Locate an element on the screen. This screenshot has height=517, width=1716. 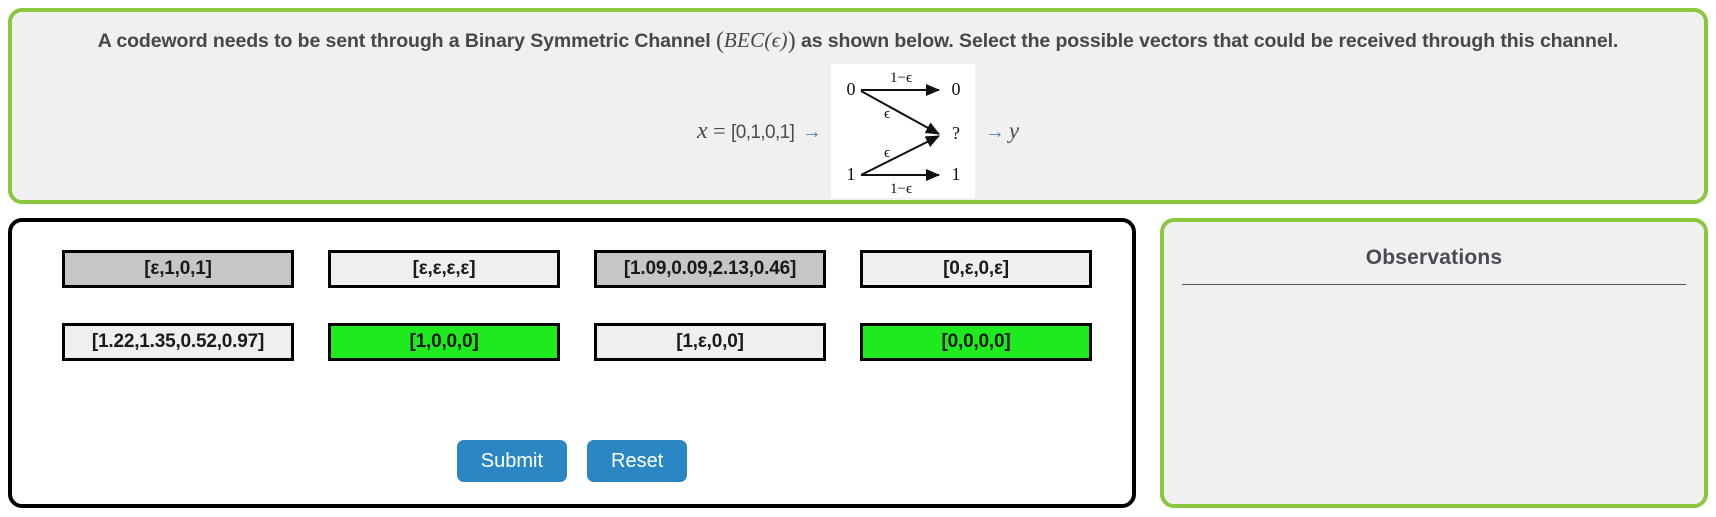
diagram-edge-label-top: 1−ϵ is located at coordinates (901, 78).